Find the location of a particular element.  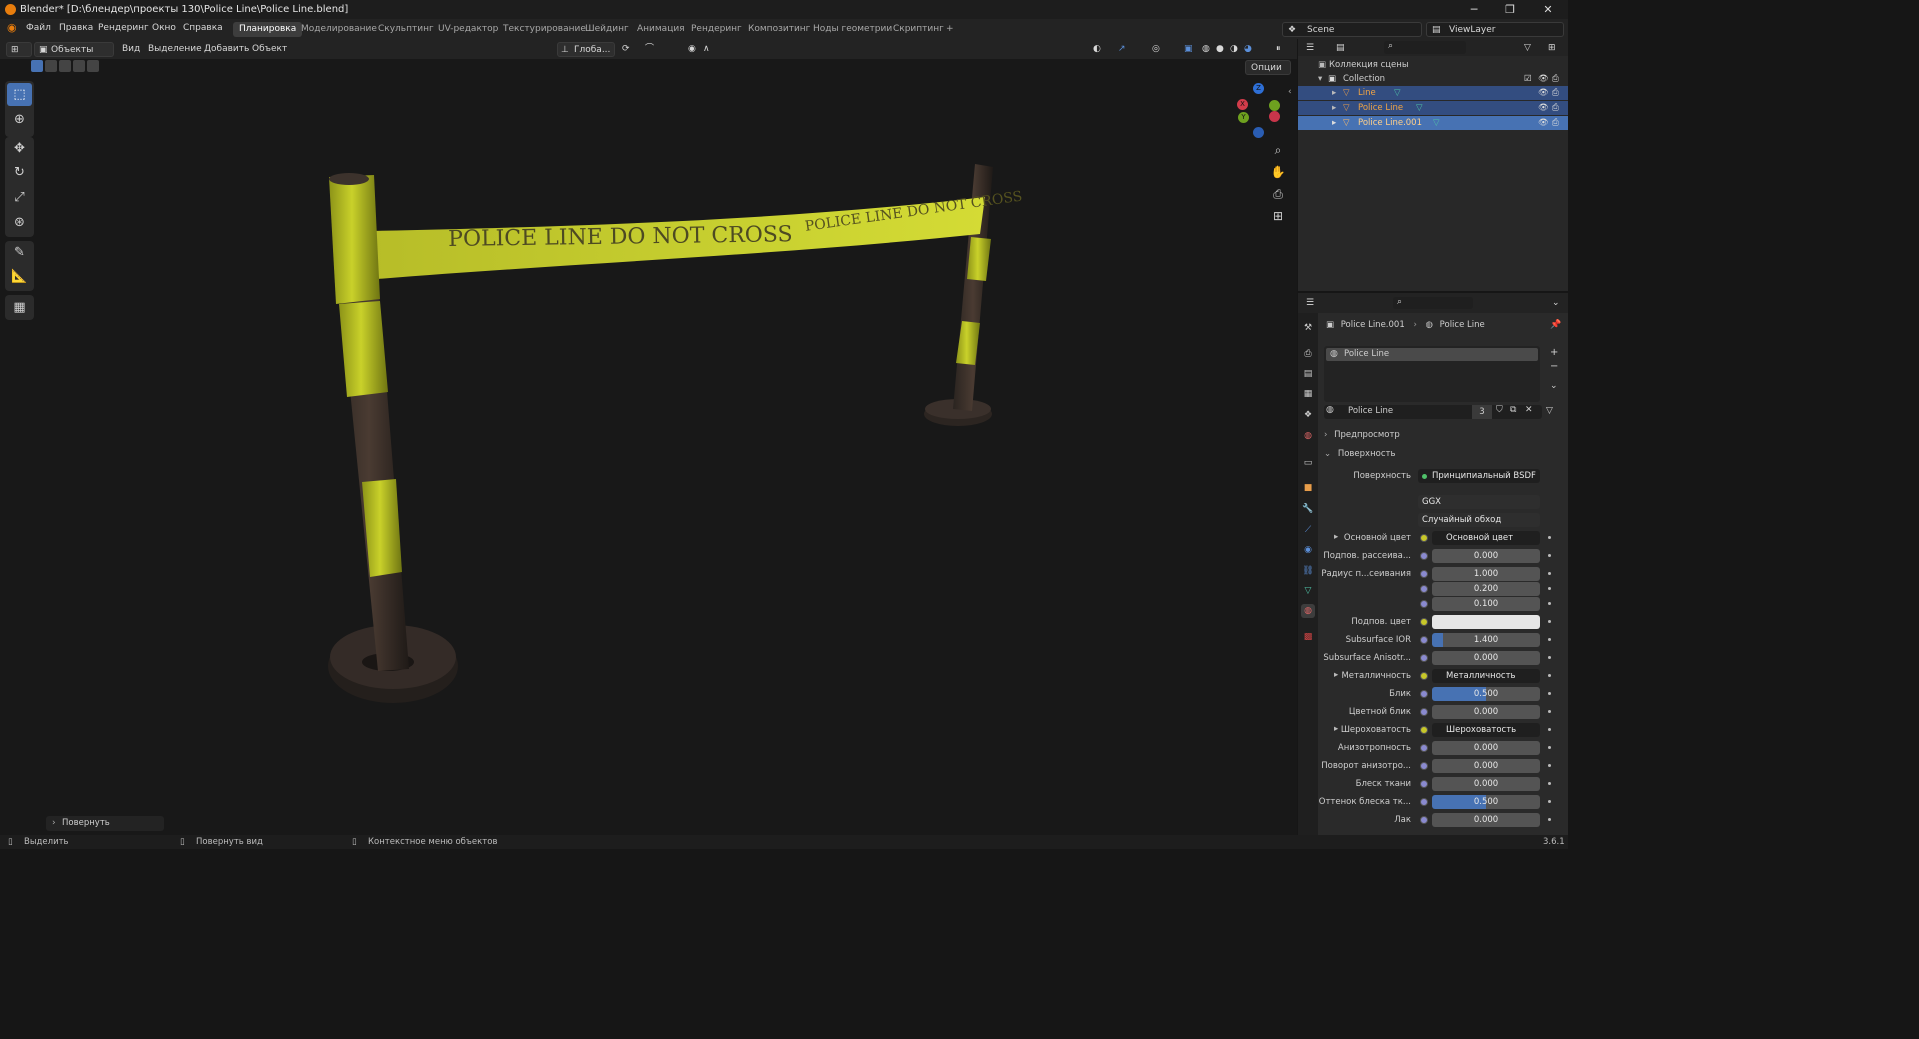

gizmo-neg-x is located at coordinates (1274, 116).